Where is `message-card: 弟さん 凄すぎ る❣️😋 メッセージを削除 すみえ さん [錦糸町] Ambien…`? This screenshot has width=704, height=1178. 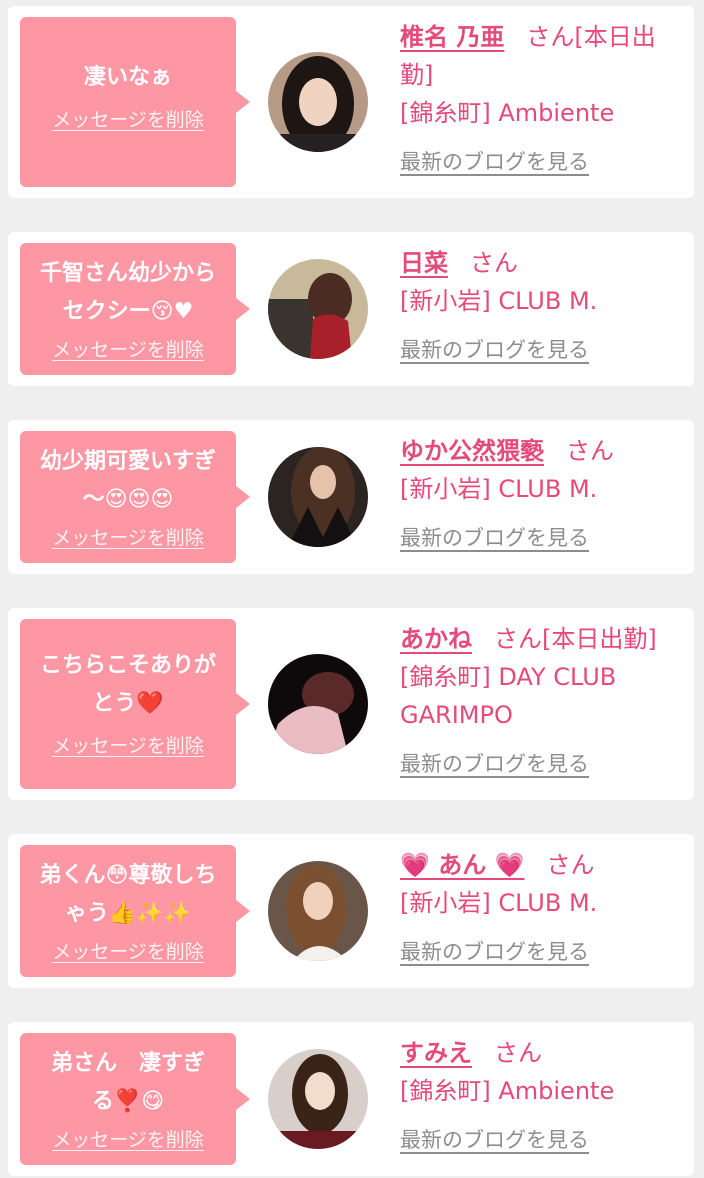 message-card: 弟さん 凄すぎ る❣️😋 メッセージを削除 すみえ さん [錦糸町] Ambien… is located at coordinates (351, 1099).